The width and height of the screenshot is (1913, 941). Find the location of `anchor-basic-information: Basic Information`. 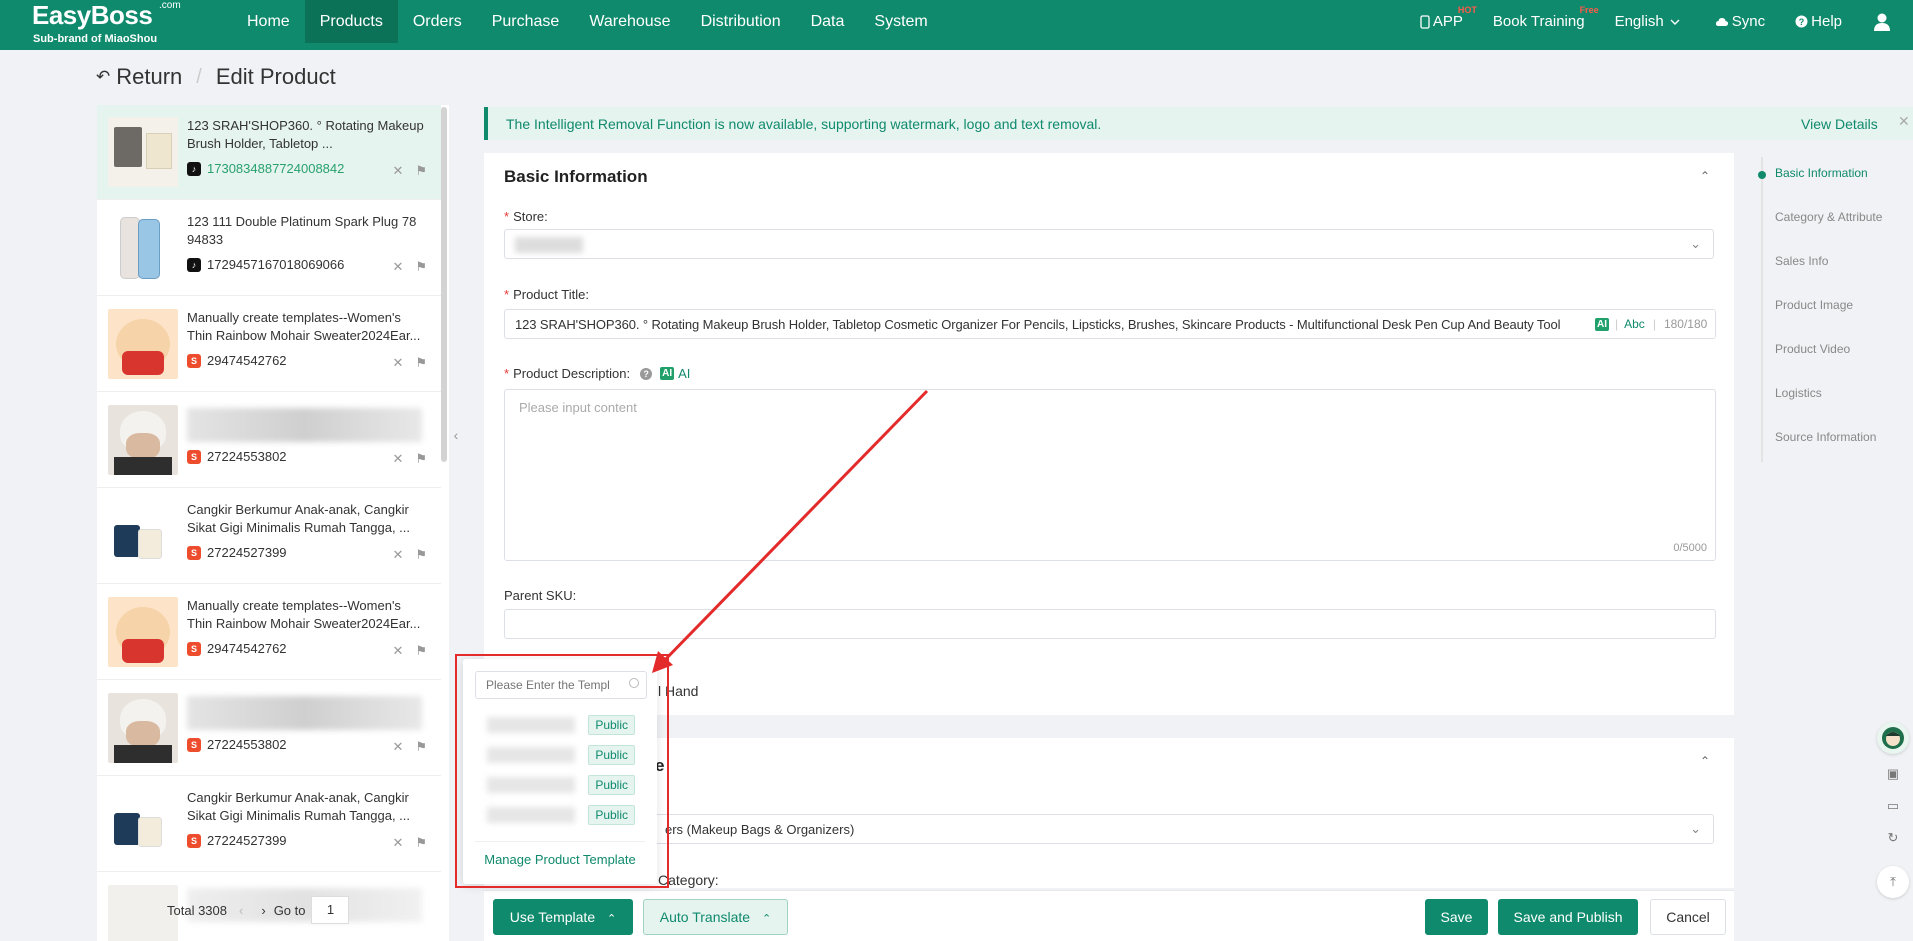

anchor-basic-information: Basic Information is located at coordinates (1821, 173).